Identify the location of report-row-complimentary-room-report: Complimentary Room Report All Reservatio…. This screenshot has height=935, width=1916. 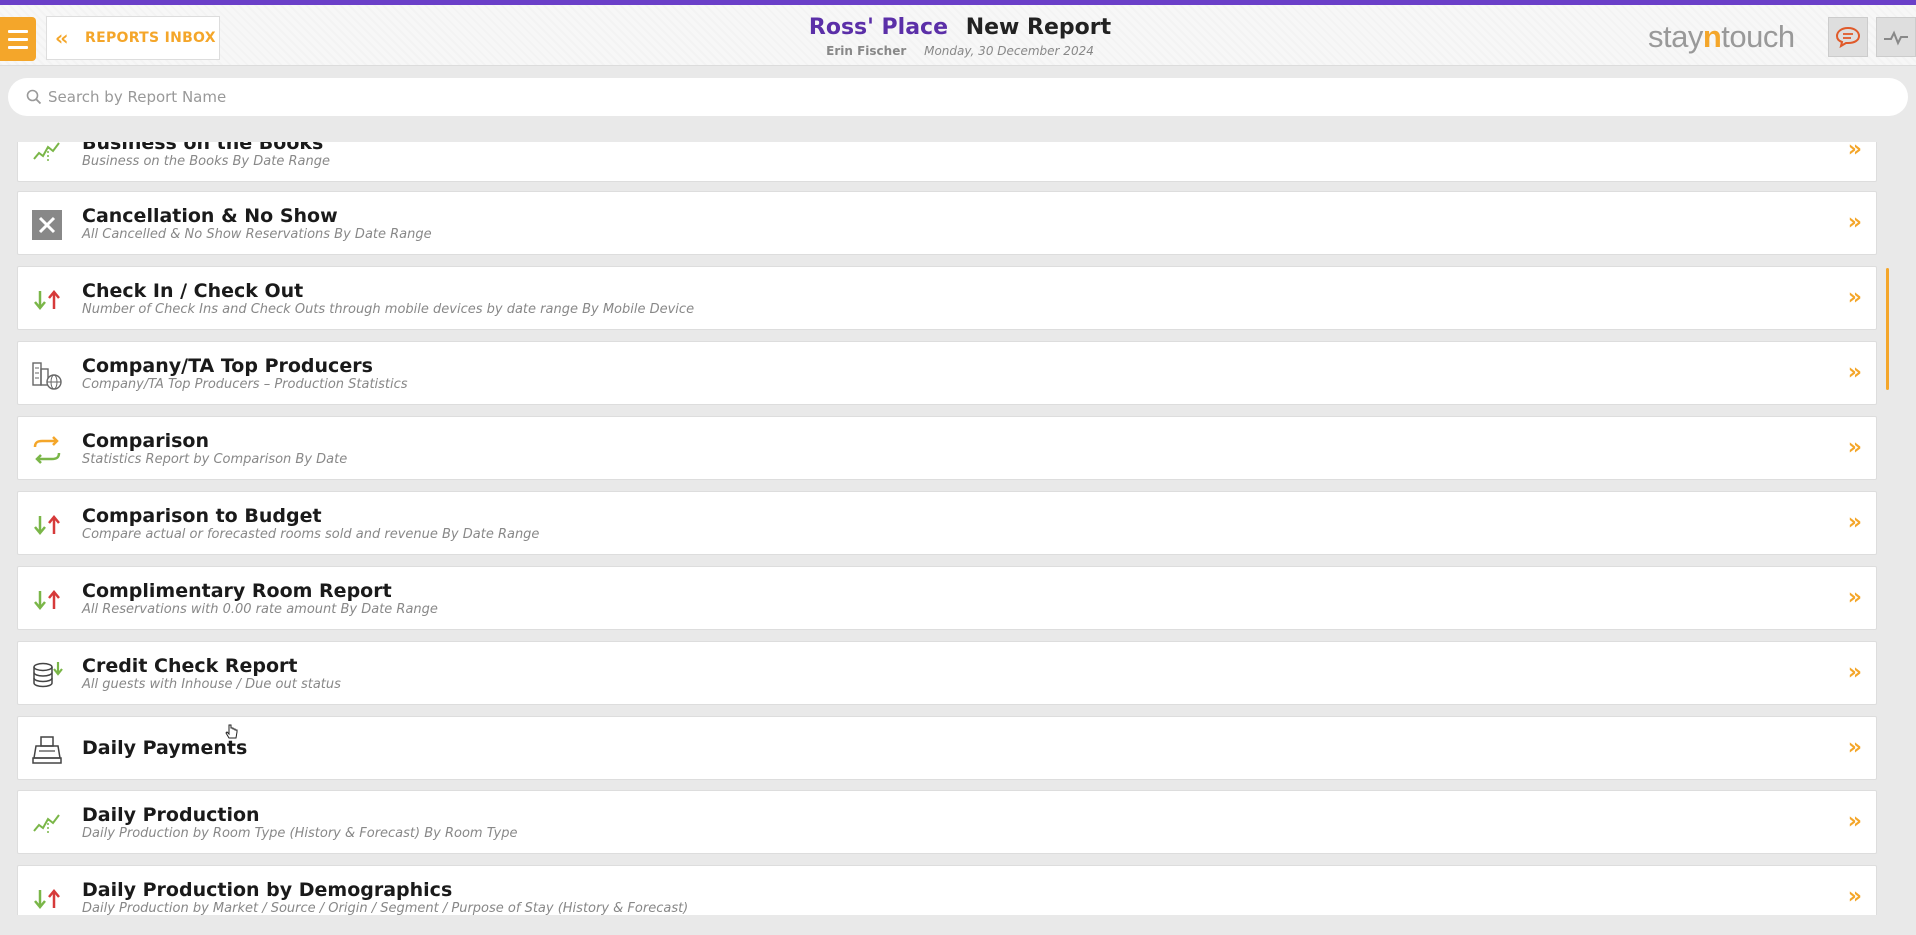
(947, 598).